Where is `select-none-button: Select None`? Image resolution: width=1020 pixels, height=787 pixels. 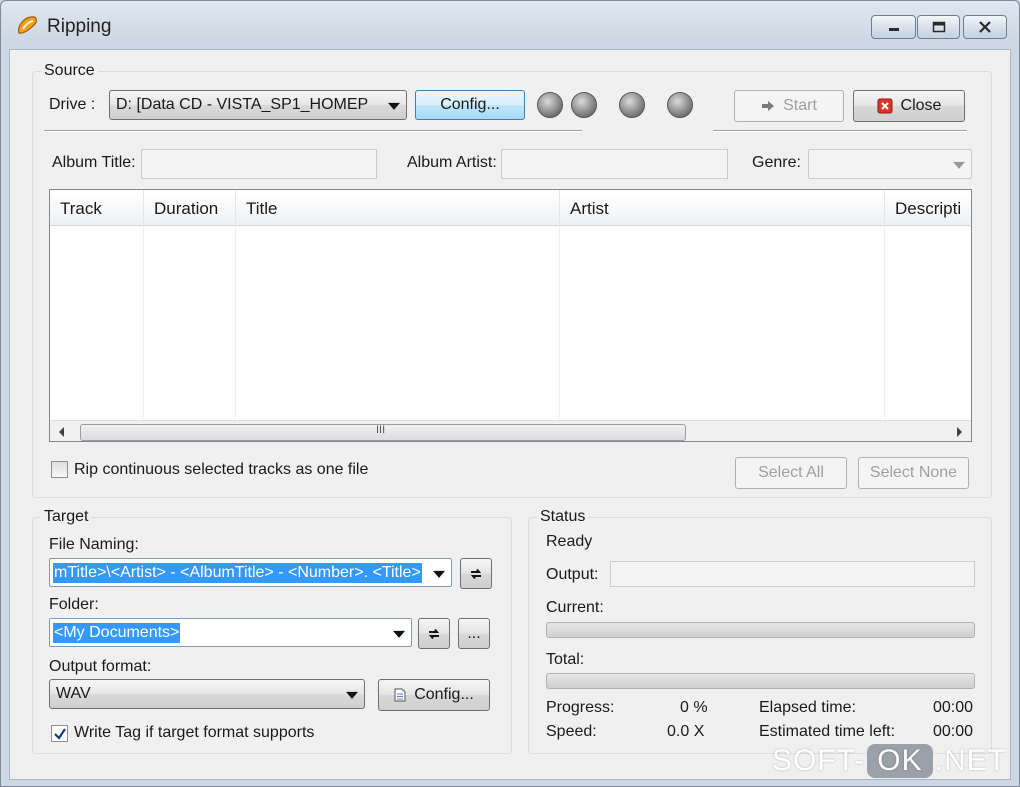
select-none-button: Select None is located at coordinates (913, 473).